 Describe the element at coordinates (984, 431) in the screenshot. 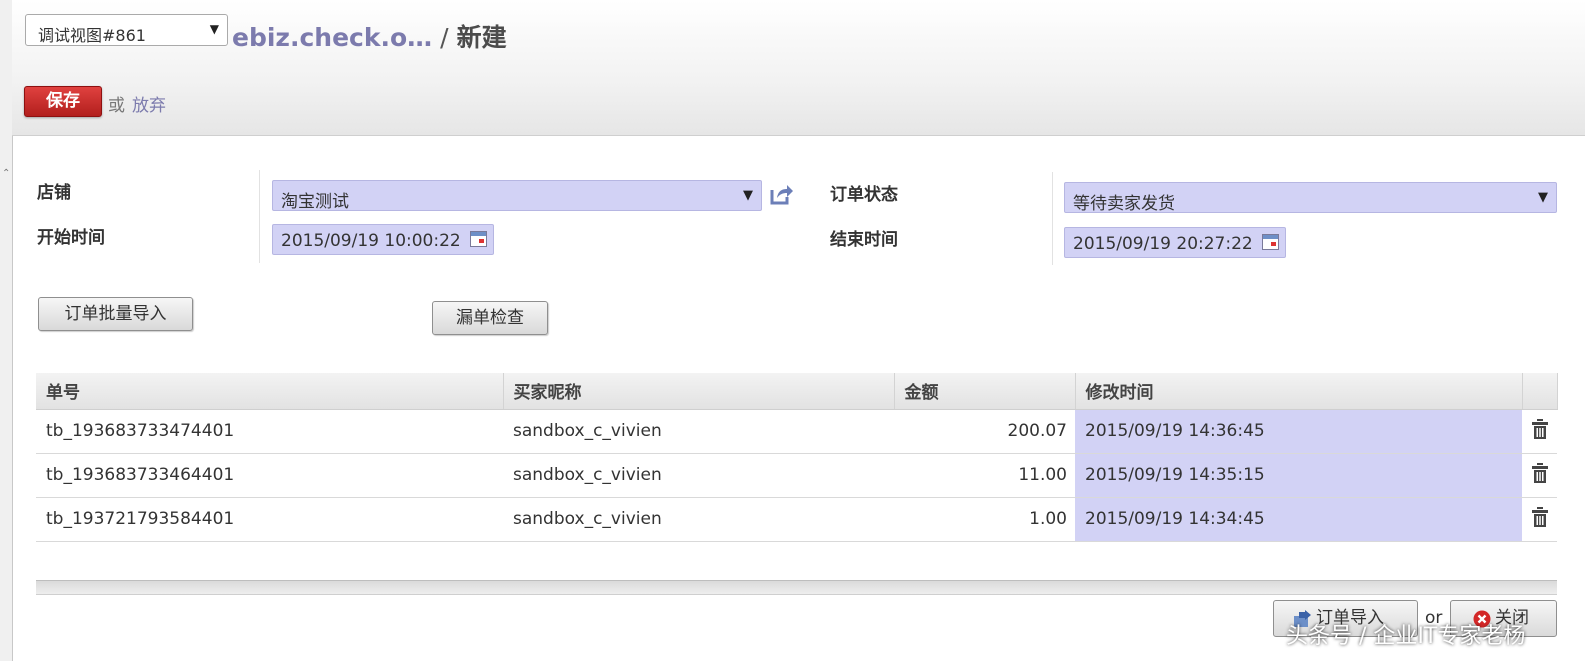

I see `amount-cell: 200.07` at that location.